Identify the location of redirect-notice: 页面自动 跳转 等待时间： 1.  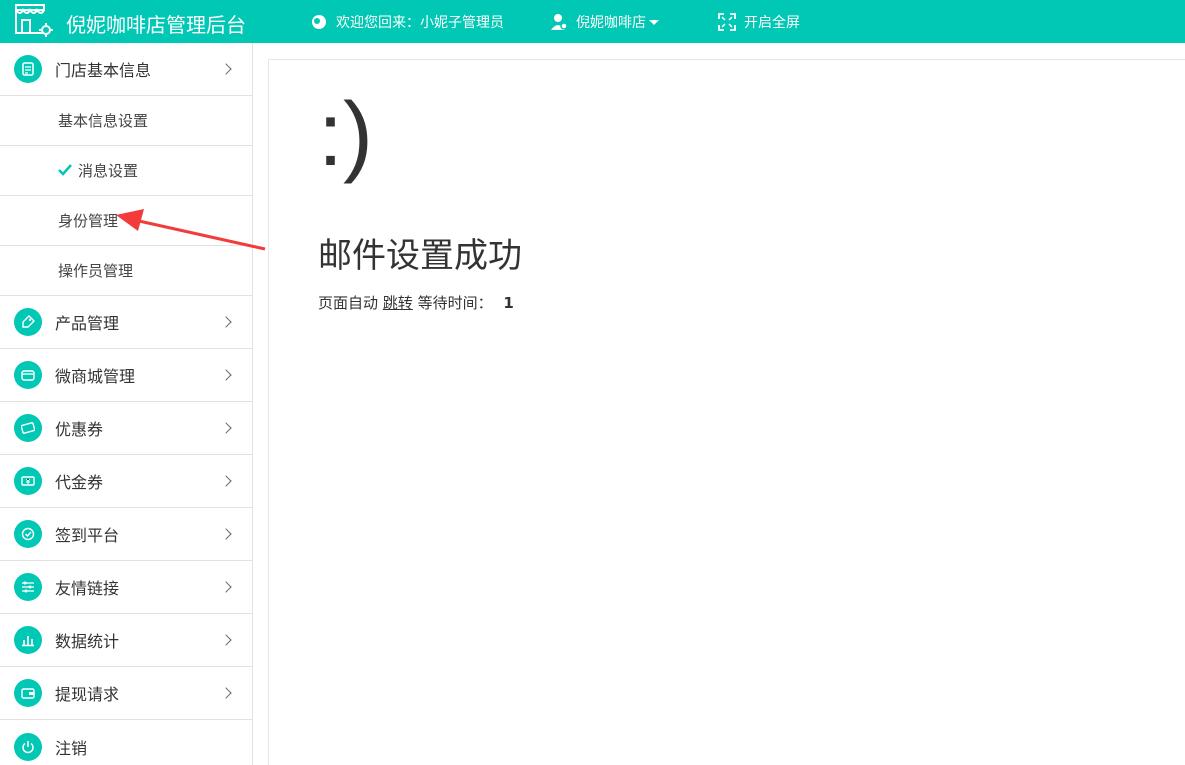
(416, 302).